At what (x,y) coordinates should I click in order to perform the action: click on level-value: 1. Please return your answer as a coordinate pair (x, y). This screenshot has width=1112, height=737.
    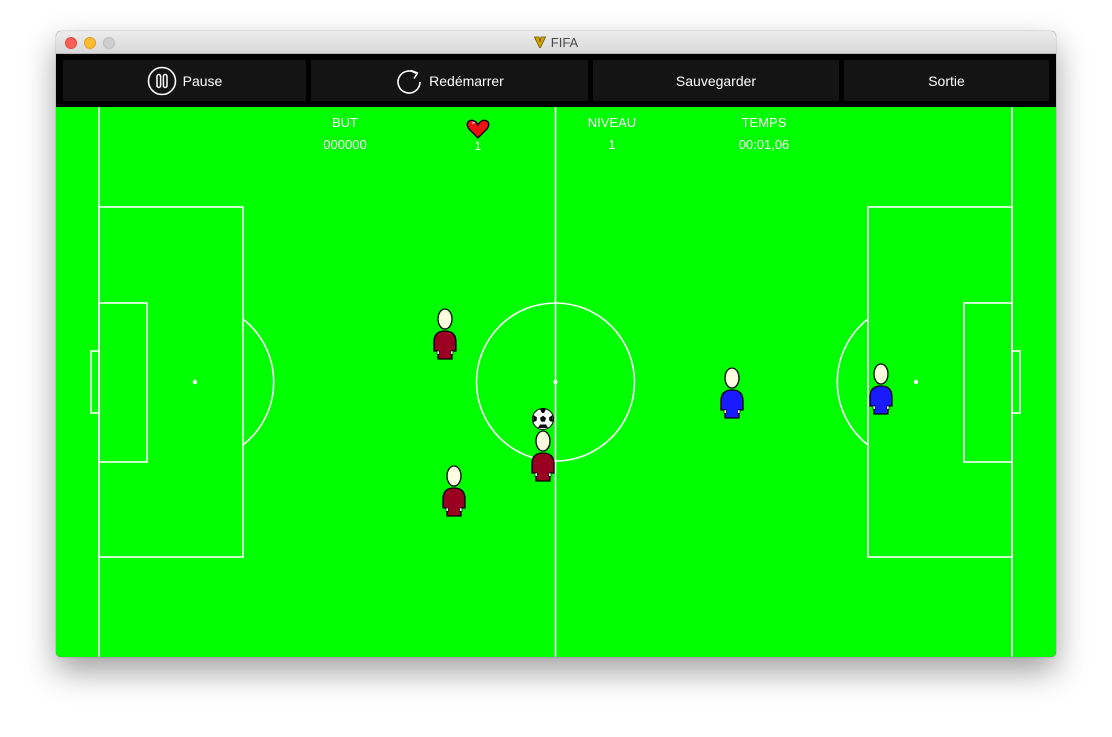
    Looking at the image, I should click on (612, 144).